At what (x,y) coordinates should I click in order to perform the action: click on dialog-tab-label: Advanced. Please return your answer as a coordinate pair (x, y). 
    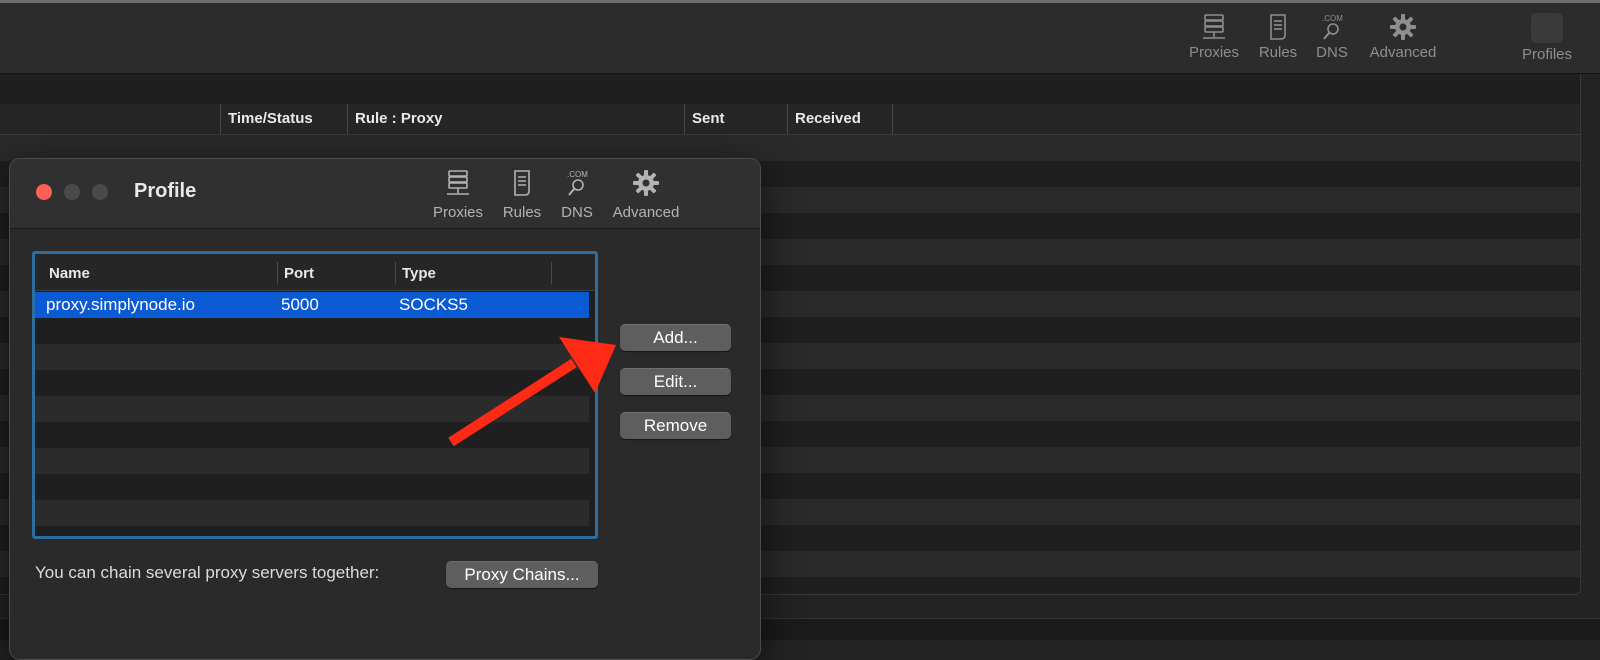
    Looking at the image, I should click on (646, 212).